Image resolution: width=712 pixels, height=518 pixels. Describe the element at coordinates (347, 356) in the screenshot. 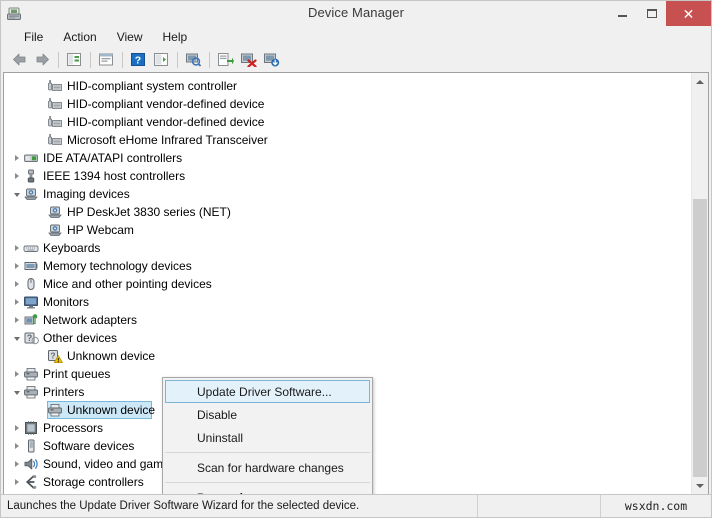

I see `tree-item: ? Unknown device` at that location.